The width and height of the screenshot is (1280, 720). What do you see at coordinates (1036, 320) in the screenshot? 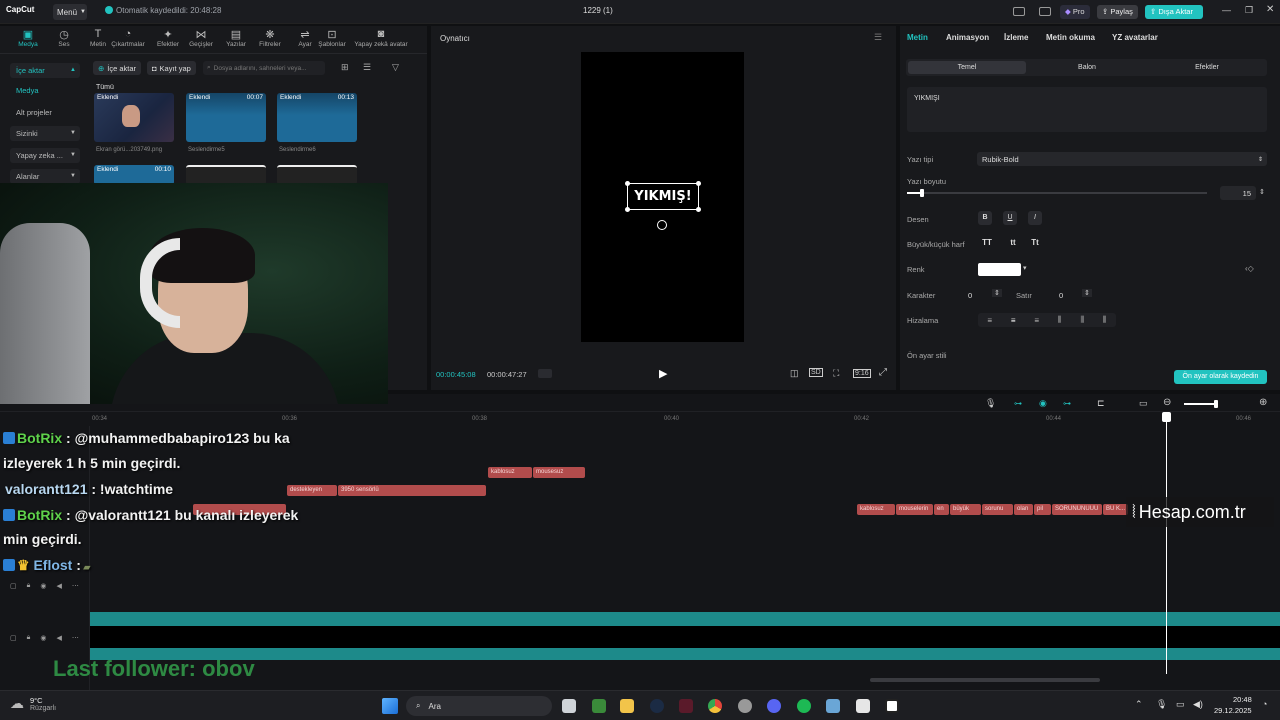
I see `align-right-icon: ≡` at bounding box center [1036, 320].